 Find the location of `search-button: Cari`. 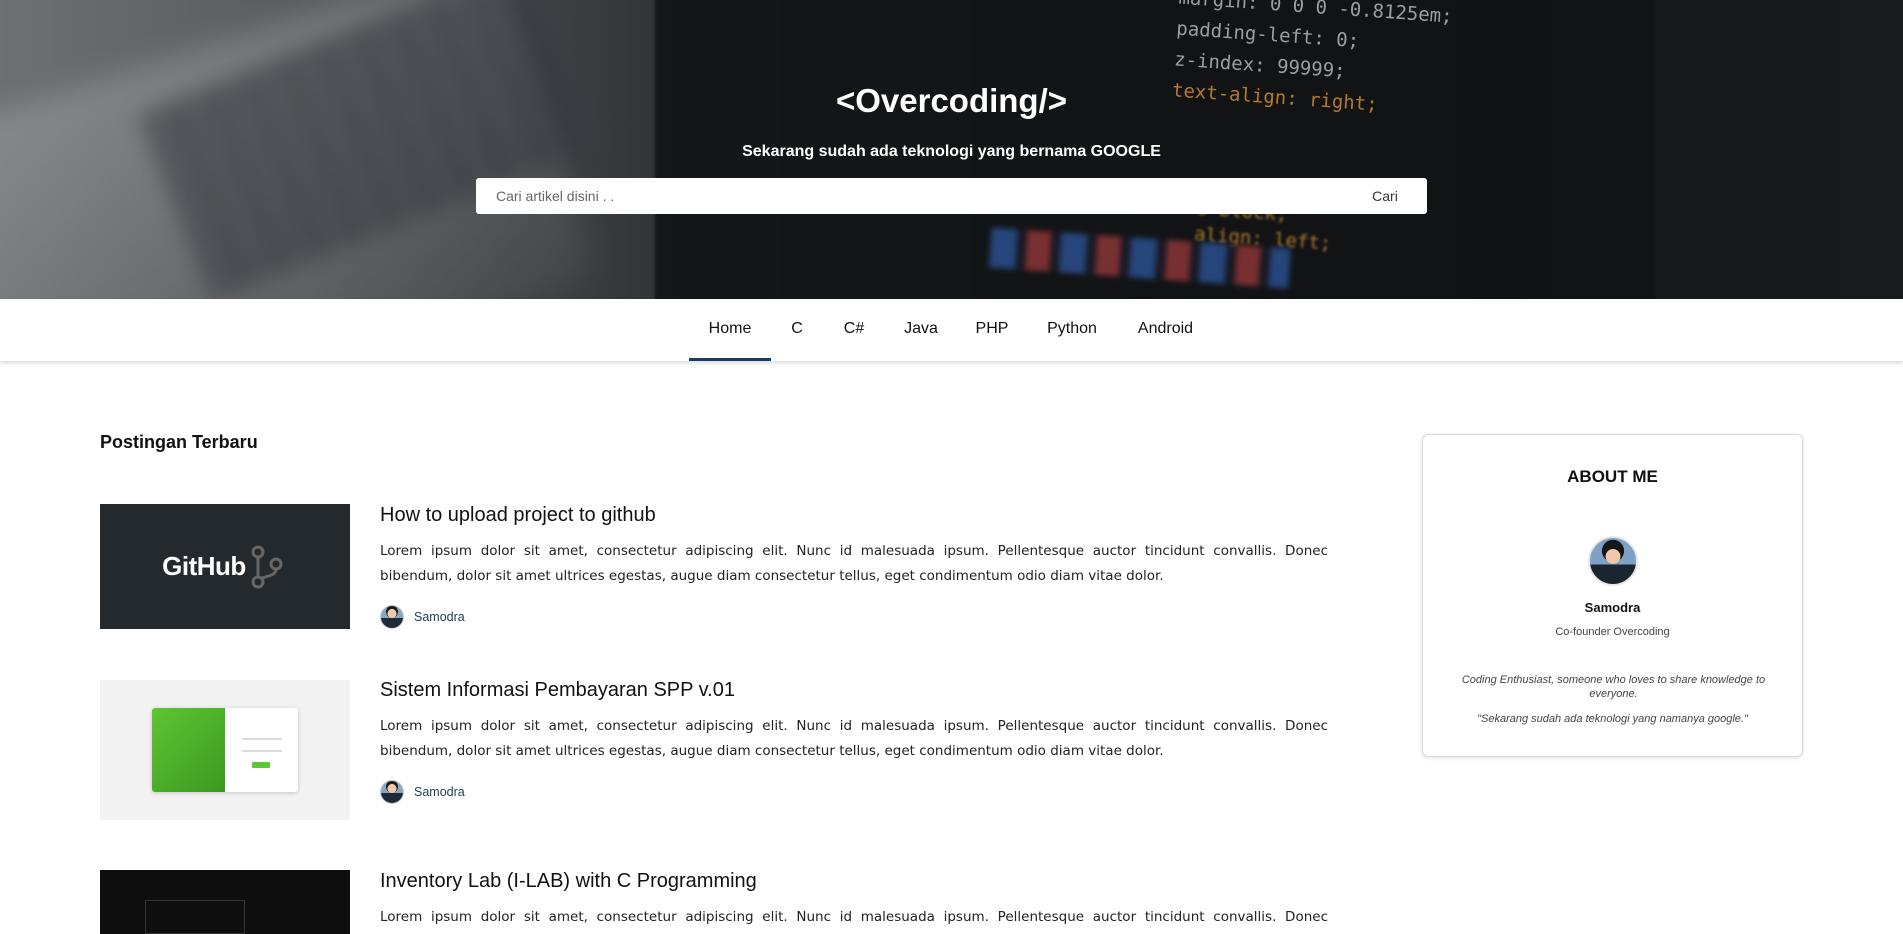

search-button: Cari is located at coordinates (1385, 196).